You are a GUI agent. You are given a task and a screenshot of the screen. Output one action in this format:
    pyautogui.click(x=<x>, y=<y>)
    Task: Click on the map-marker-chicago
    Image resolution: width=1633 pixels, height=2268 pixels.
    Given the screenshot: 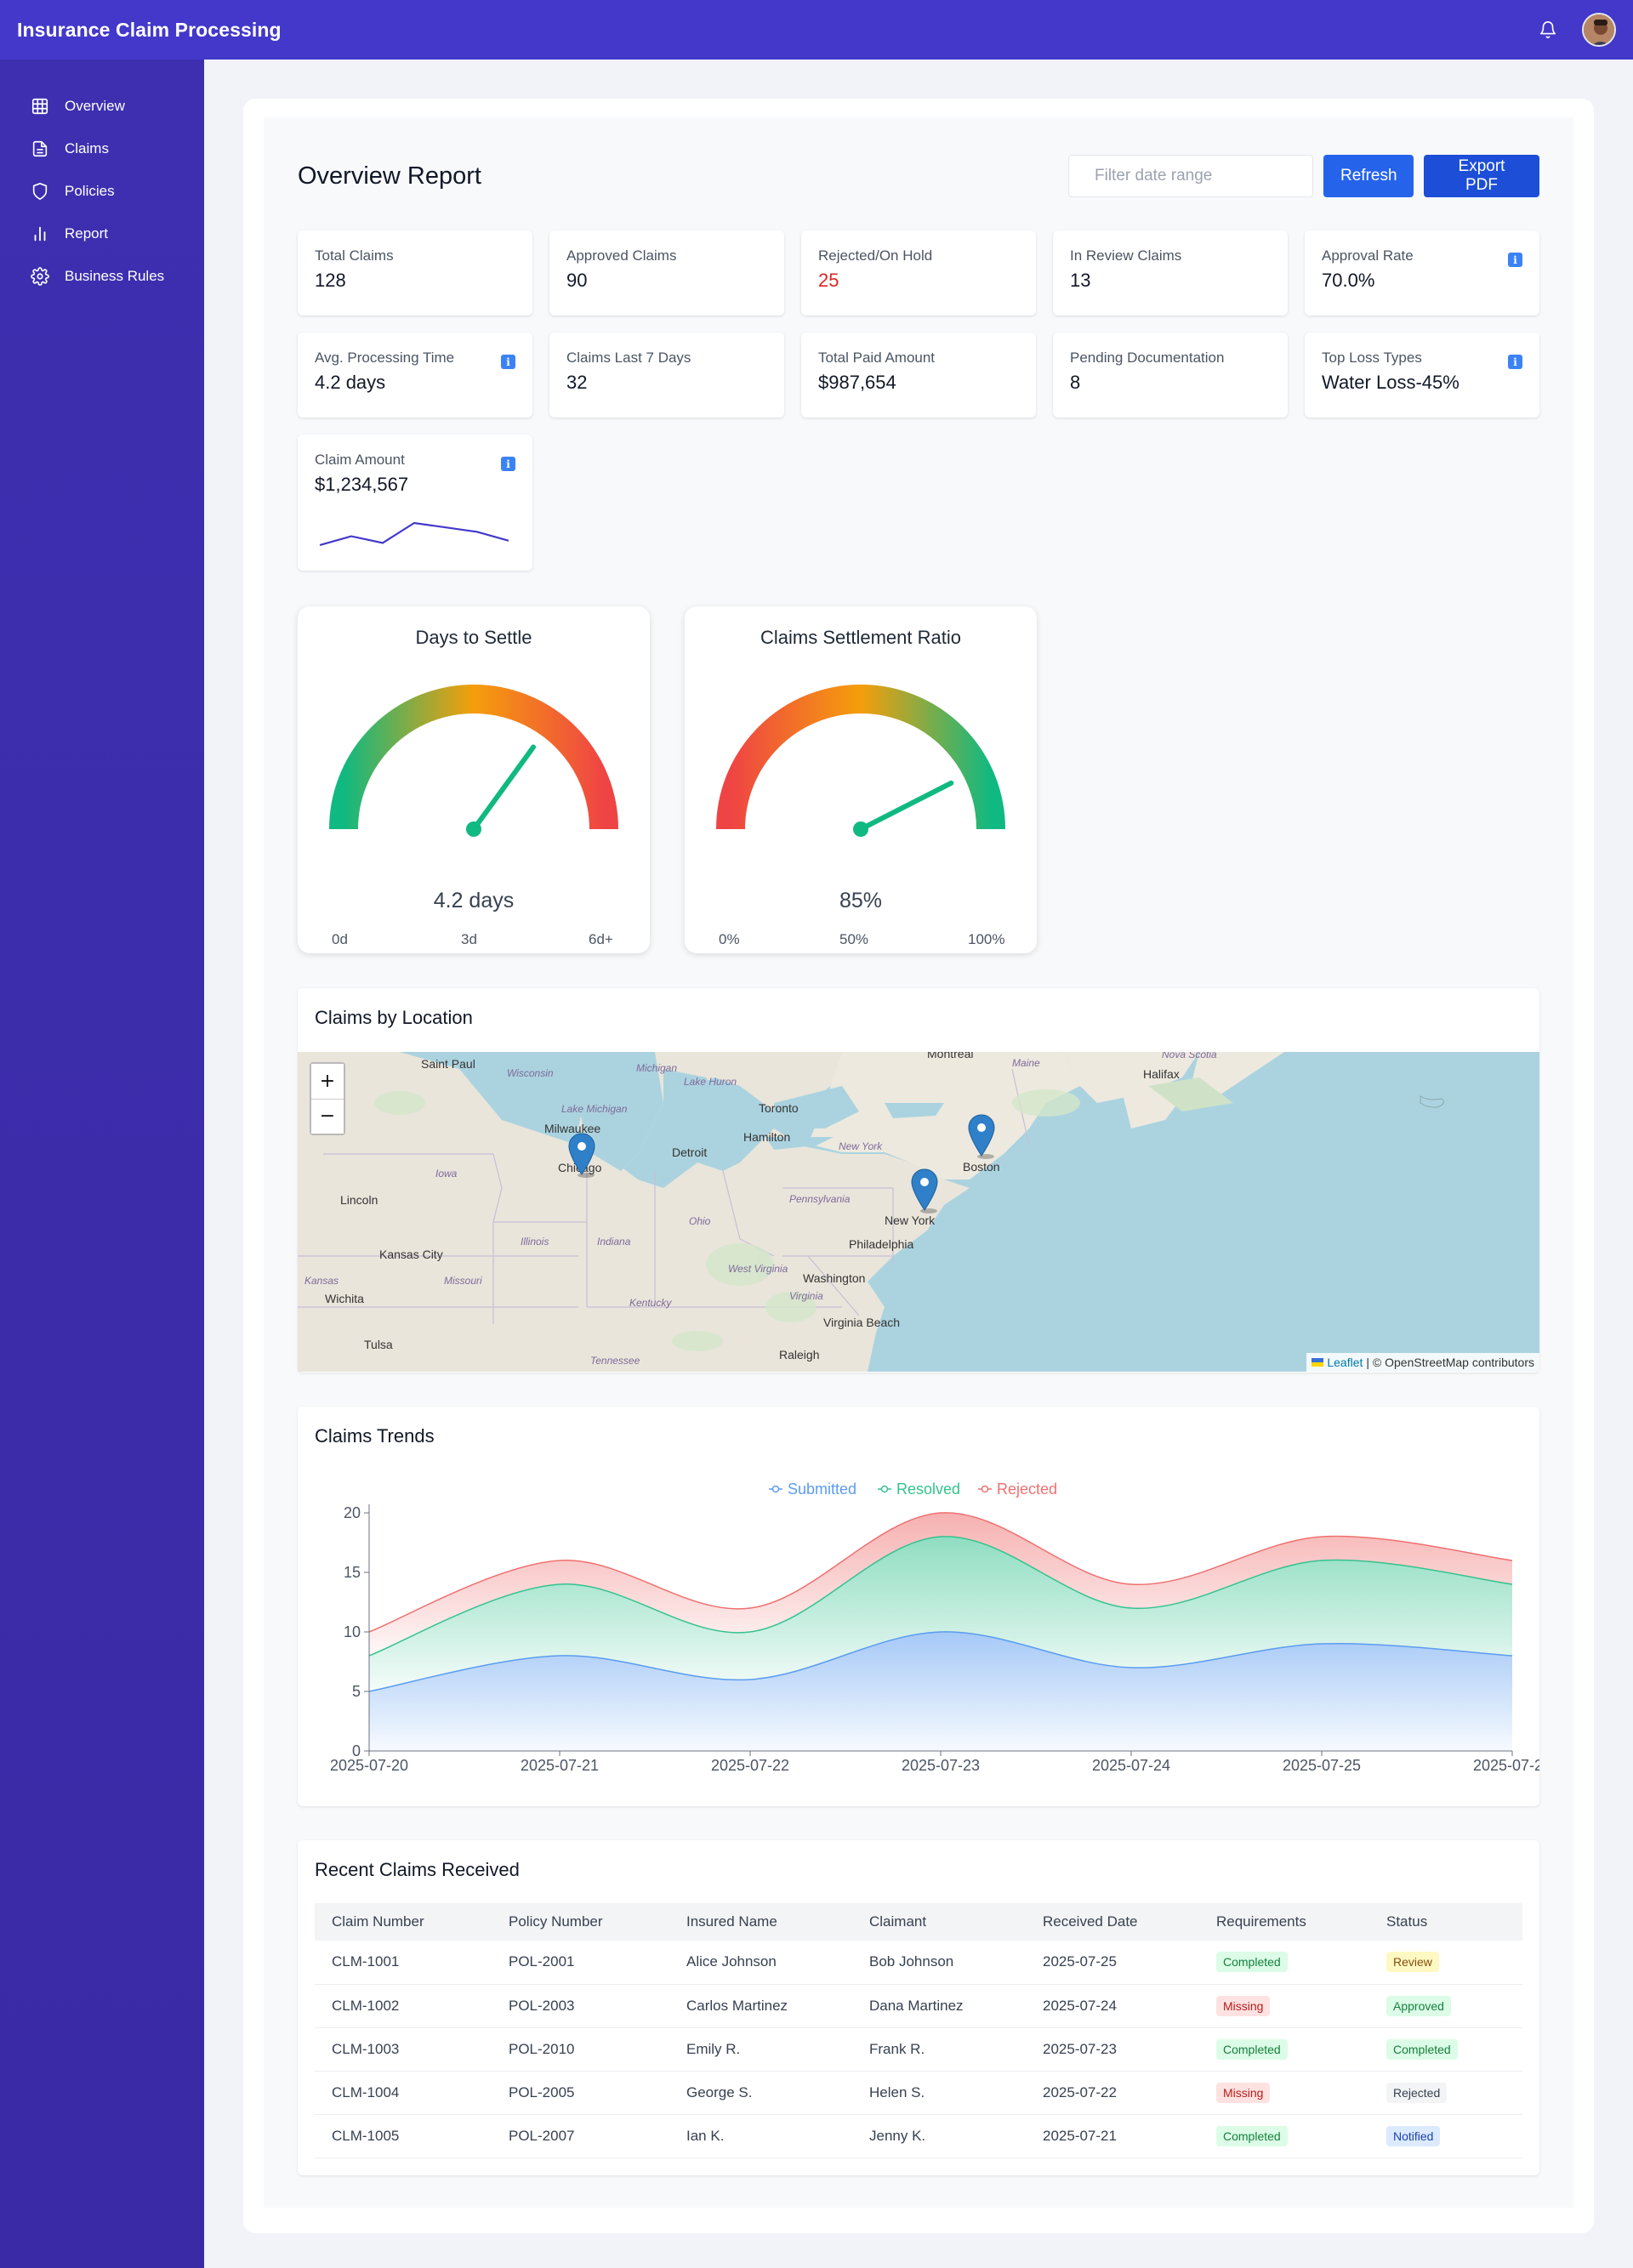 What is the action you would take?
    pyautogui.click(x=581, y=1155)
    